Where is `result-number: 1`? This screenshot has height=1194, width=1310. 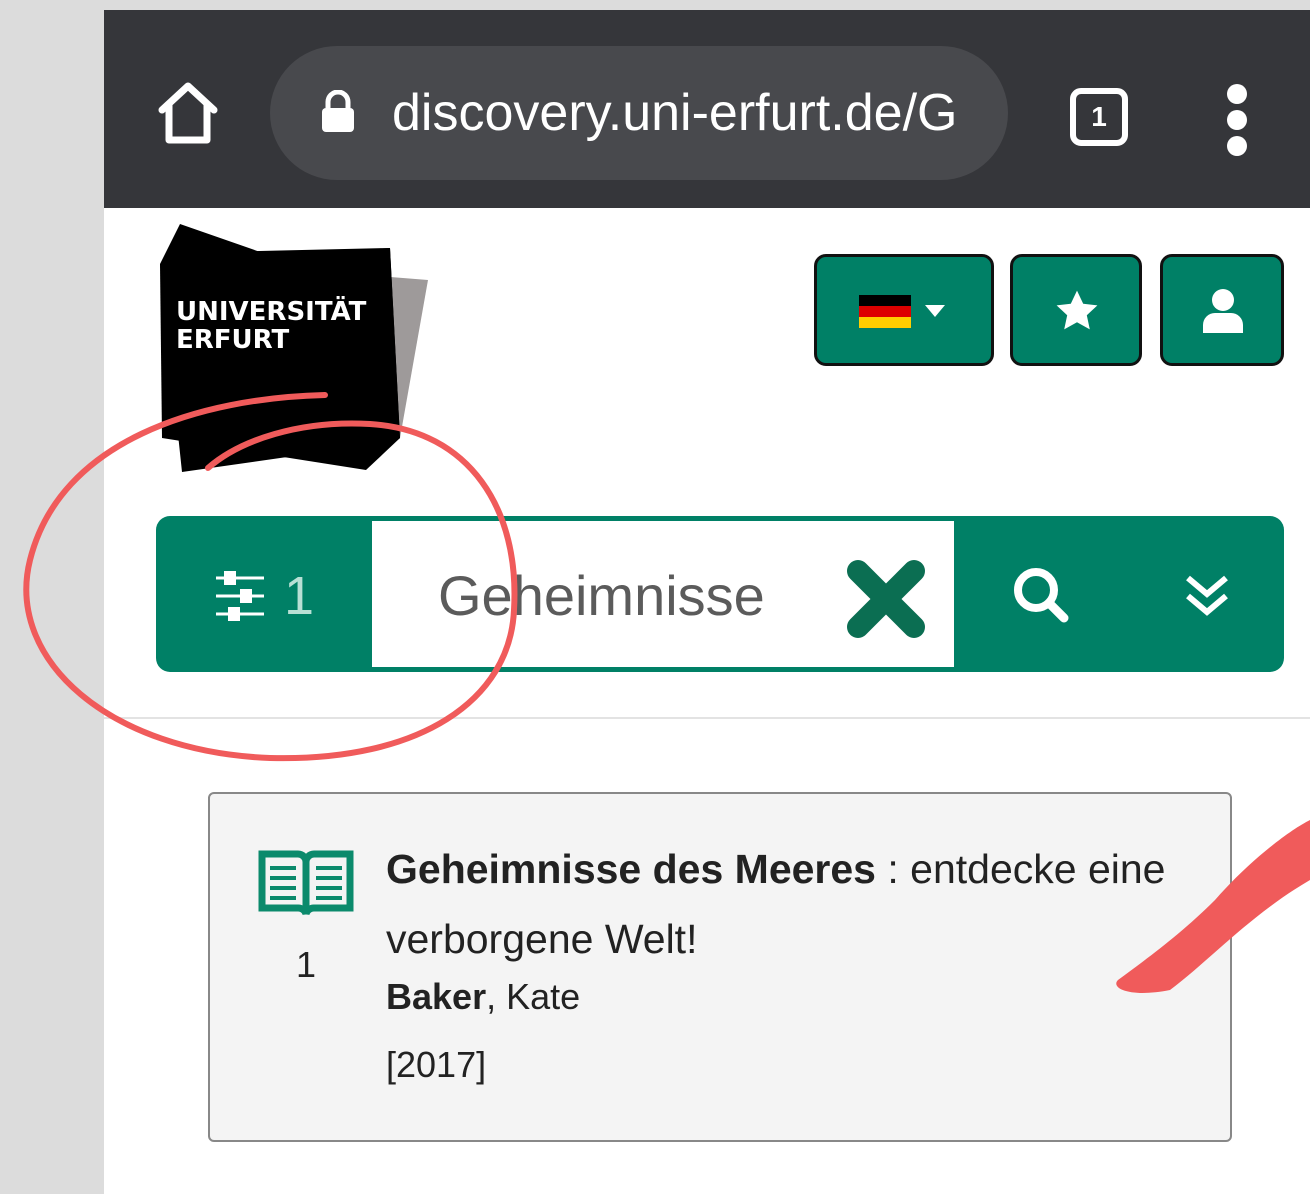
result-number: 1 is located at coordinates (306, 964).